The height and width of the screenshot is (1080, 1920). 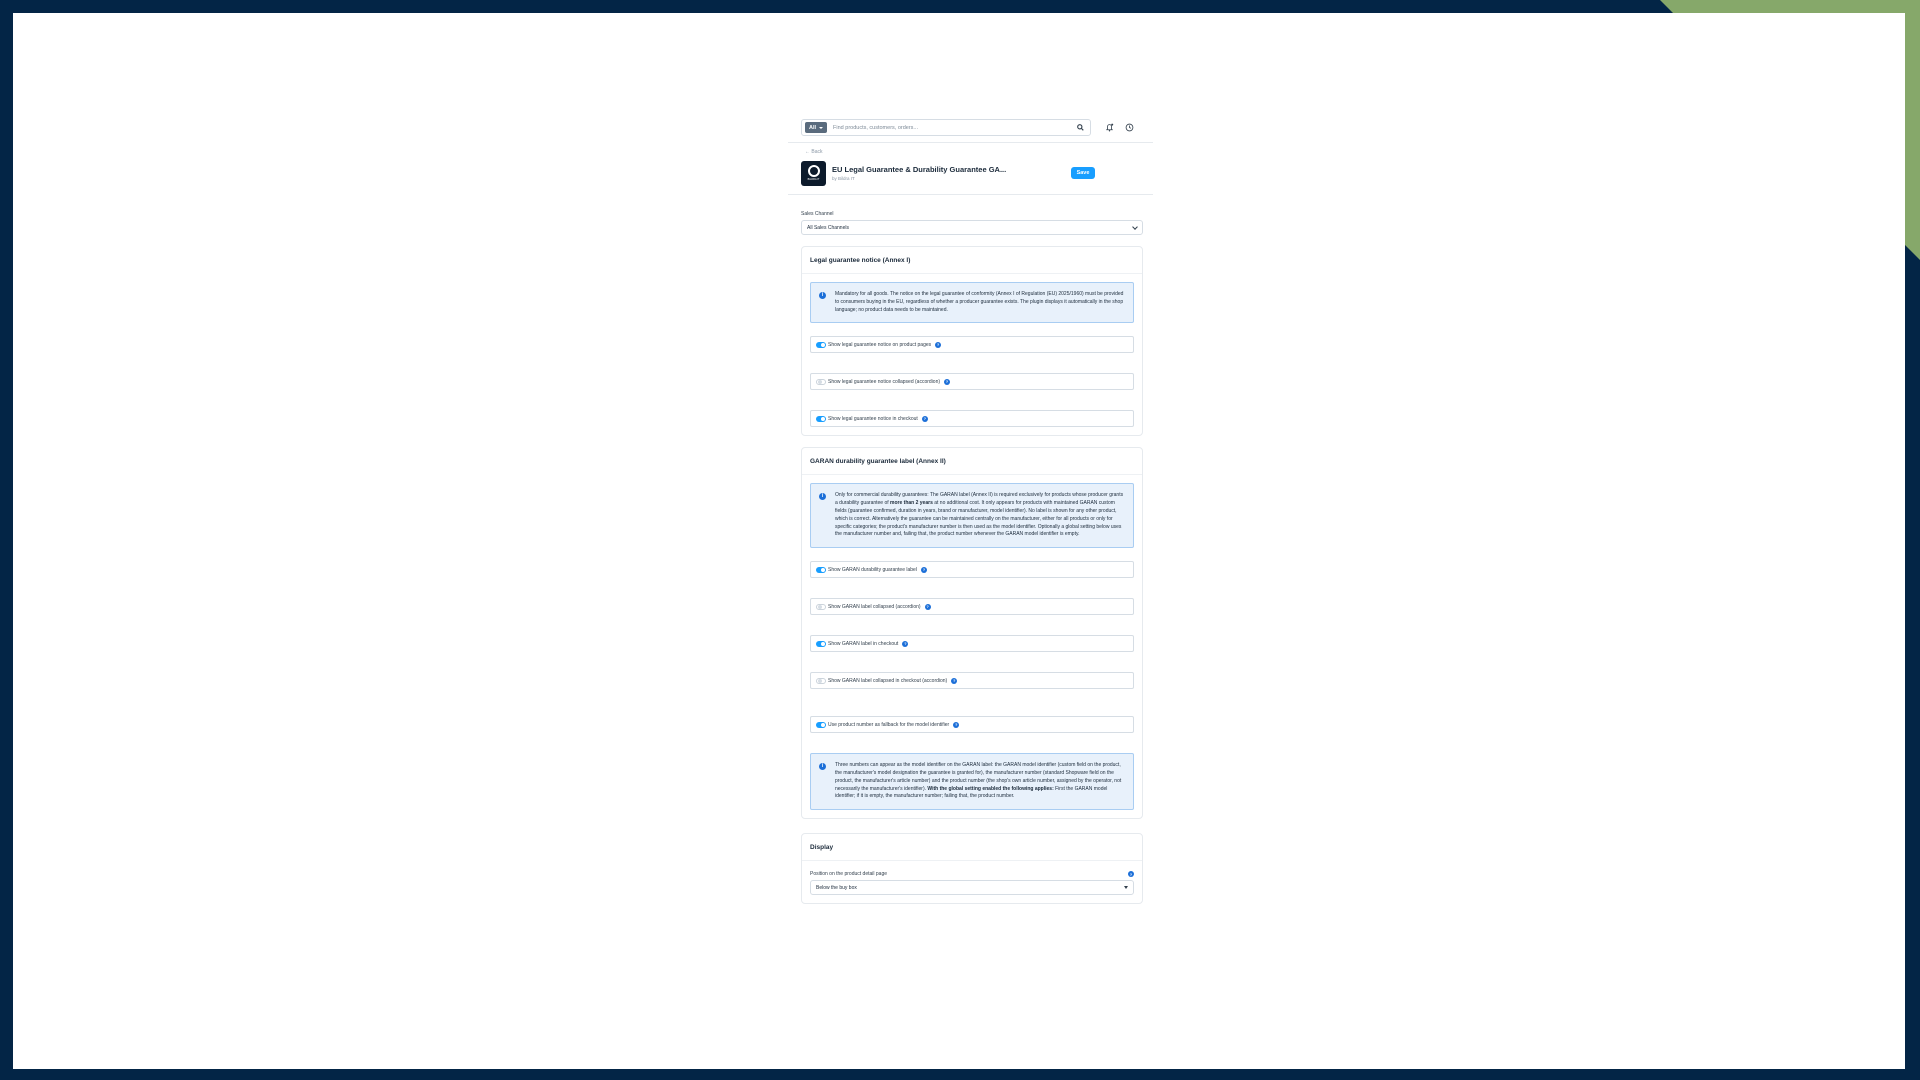 I want to click on toggle-row-garan-label: Show GARAN durability guarantee label ?, so click(x=972, y=570).